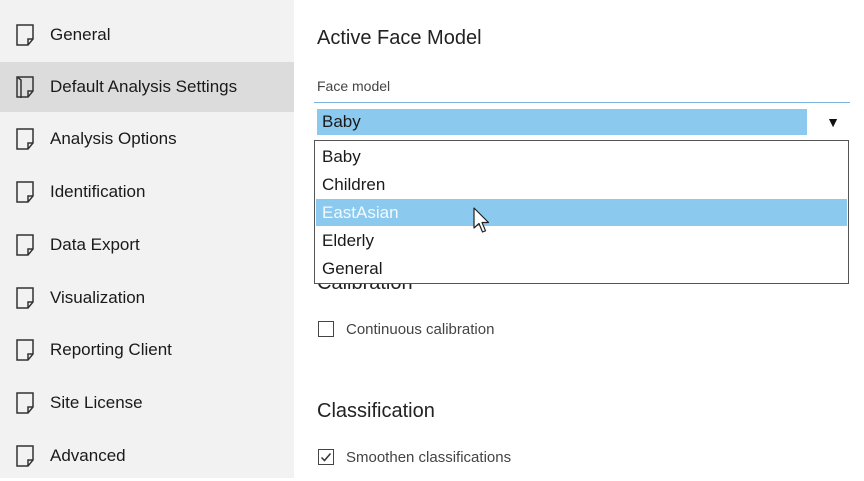 This screenshot has width=864, height=481. Describe the element at coordinates (581, 156) in the screenshot. I see `dropdown-option-baby: Baby` at that location.